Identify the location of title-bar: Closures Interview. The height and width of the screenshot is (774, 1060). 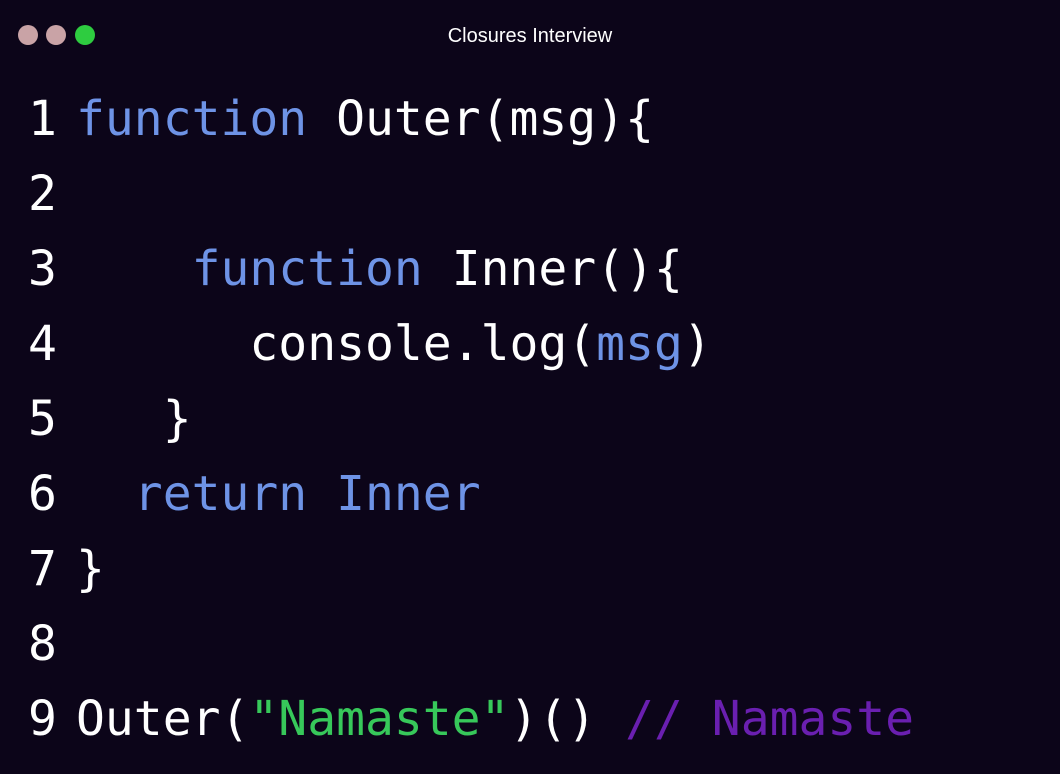
(530, 36).